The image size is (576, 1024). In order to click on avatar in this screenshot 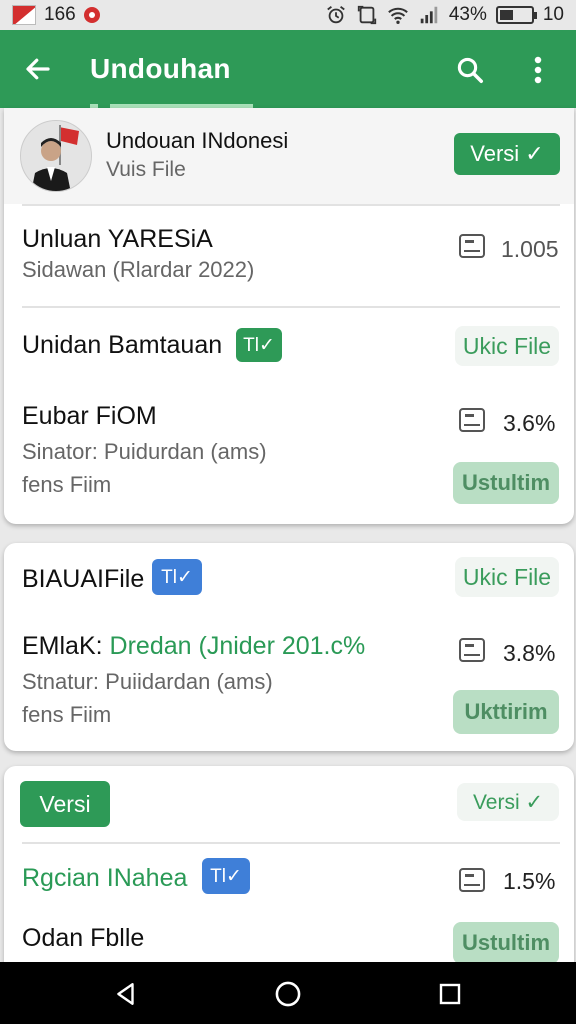, I will do `click(56, 156)`.